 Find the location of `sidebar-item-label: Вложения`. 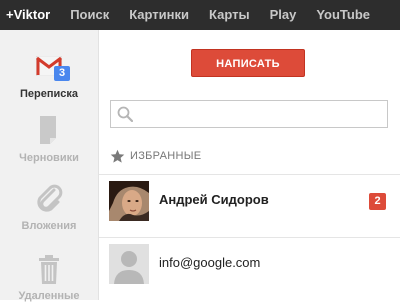

sidebar-item-label: Вложения is located at coordinates (49, 226).